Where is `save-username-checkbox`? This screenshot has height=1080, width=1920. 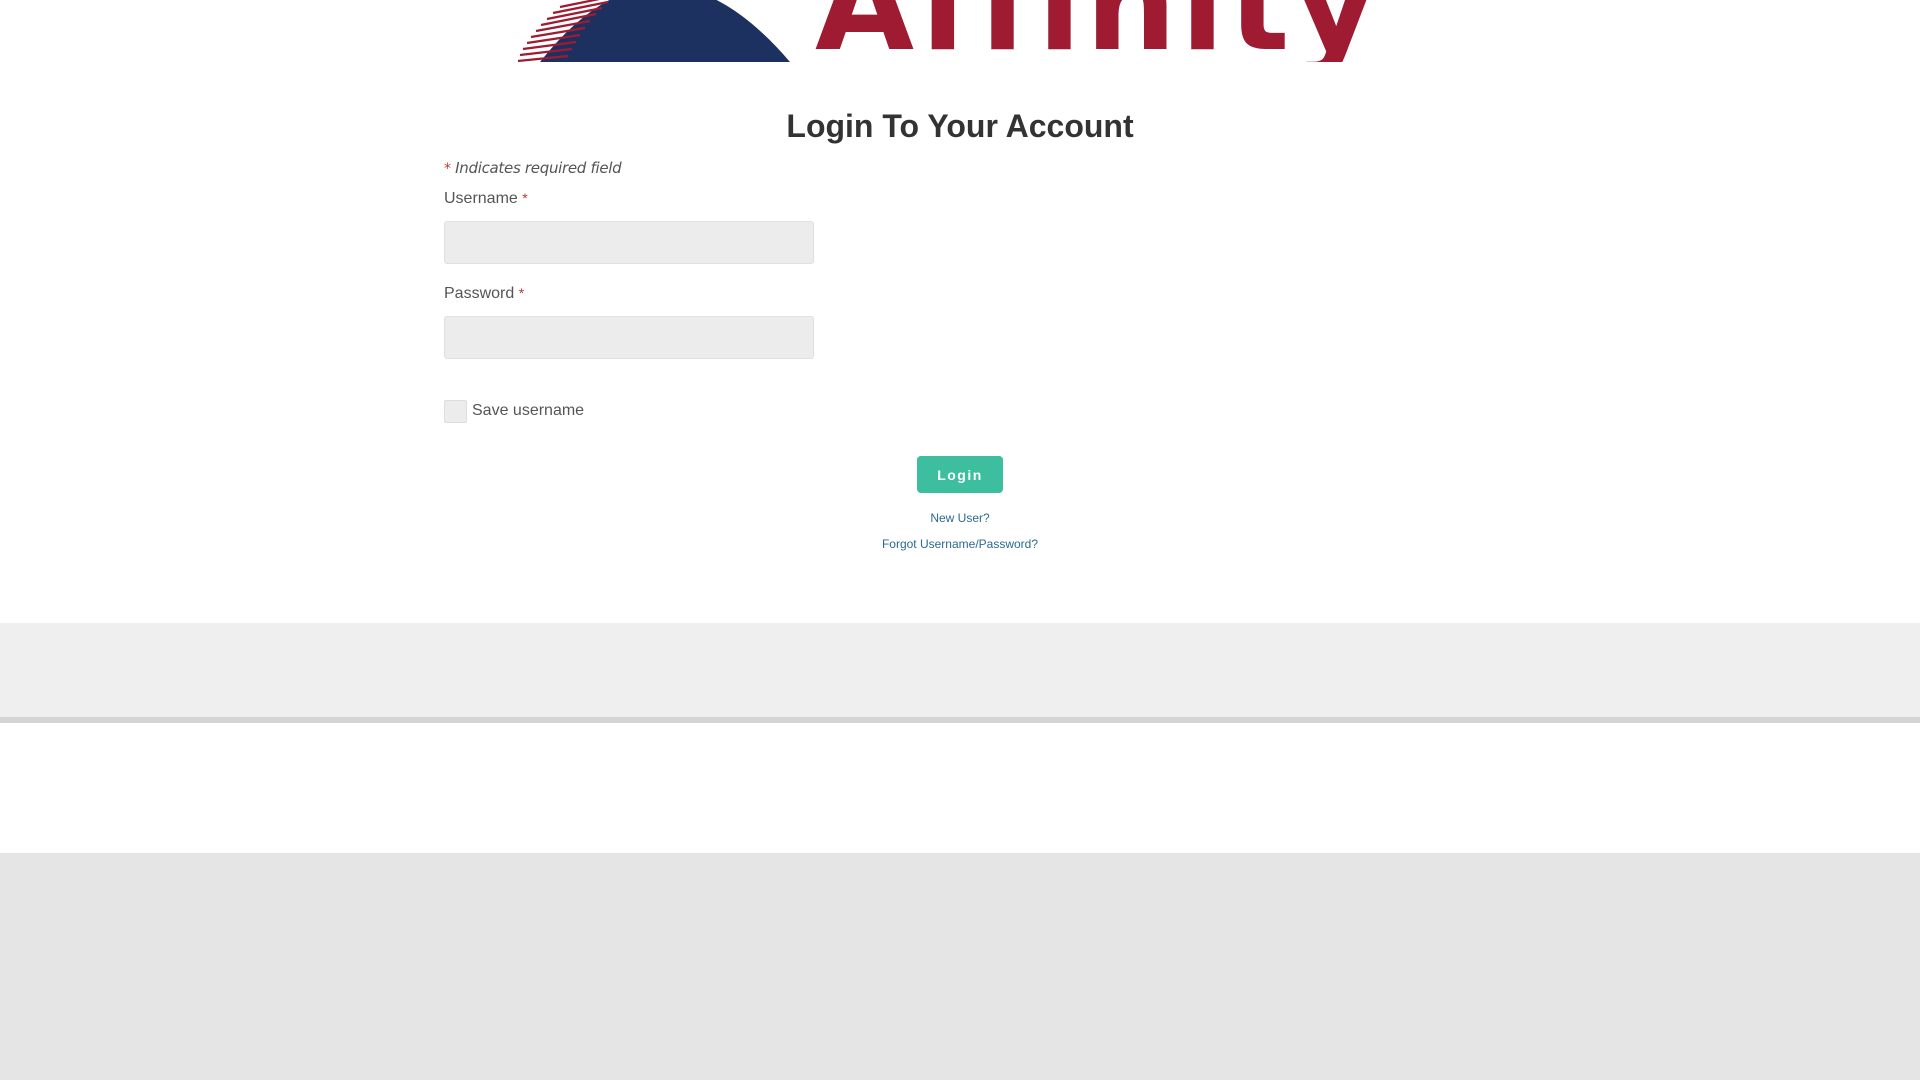
save-username-checkbox is located at coordinates (455, 411).